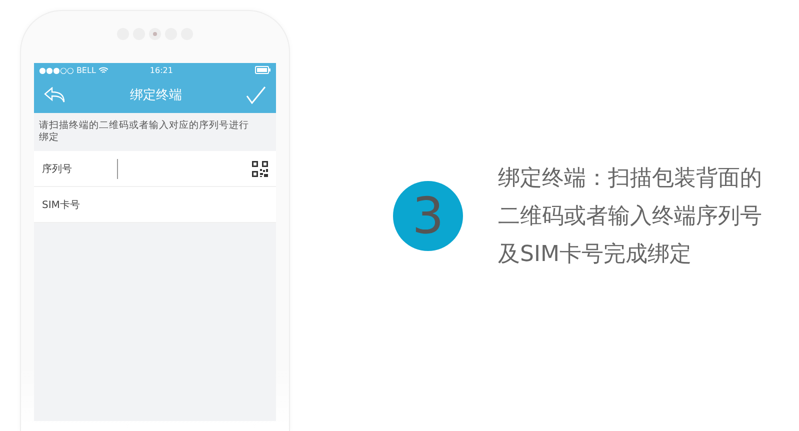 The width and height of the screenshot is (799, 431). What do you see at coordinates (57, 169) in the screenshot?
I see `field-label: 序列号` at bounding box center [57, 169].